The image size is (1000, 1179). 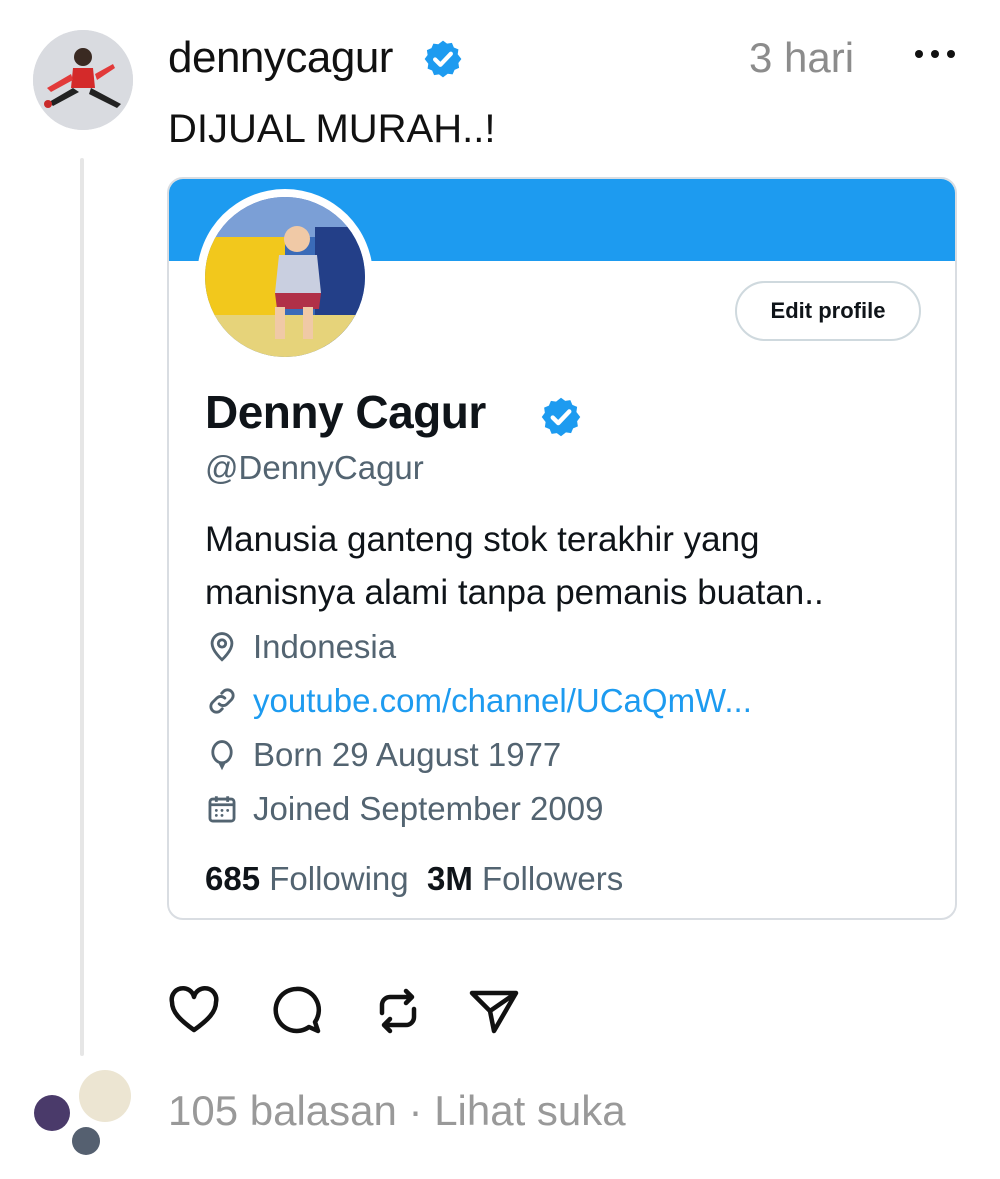 I want to click on followers-count: 3M, so click(x=450, y=878).